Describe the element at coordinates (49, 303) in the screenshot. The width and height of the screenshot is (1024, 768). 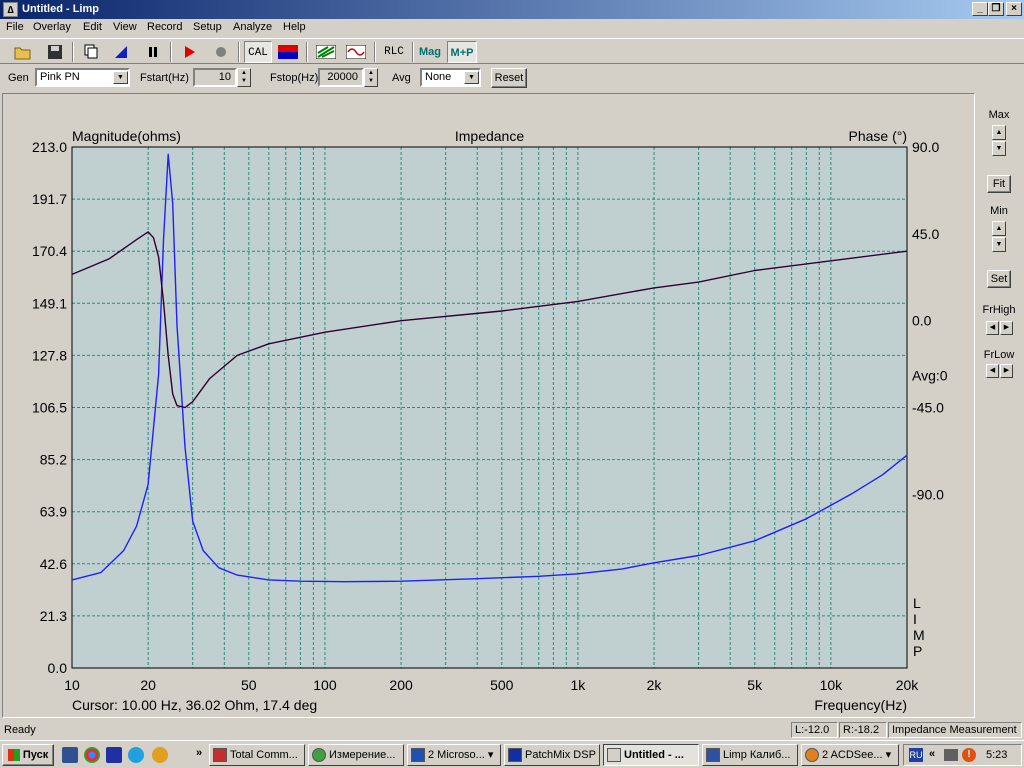
I see `y-tick-label: 149.1` at that location.